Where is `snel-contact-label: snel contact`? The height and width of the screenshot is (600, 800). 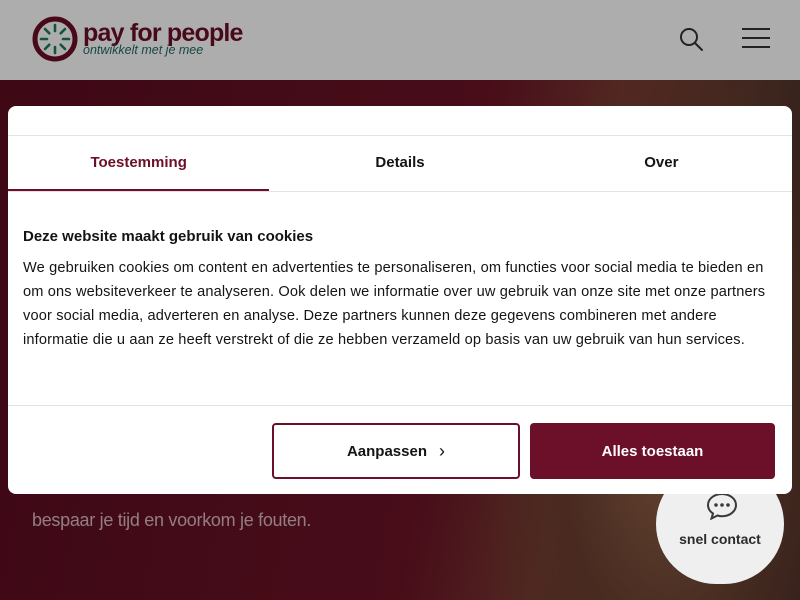 snel-contact-label: snel contact is located at coordinates (720, 539).